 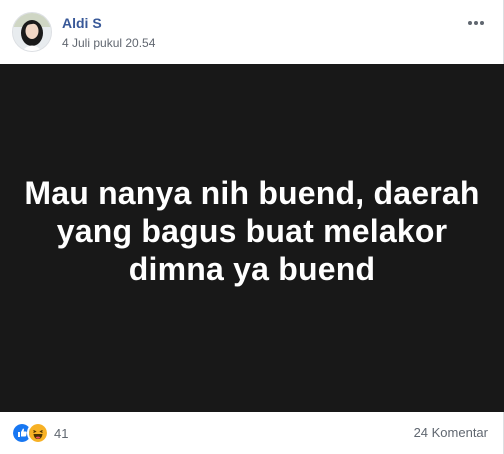 What do you see at coordinates (470, 23) in the screenshot?
I see `more-icon` at bounding box center [470, 23].